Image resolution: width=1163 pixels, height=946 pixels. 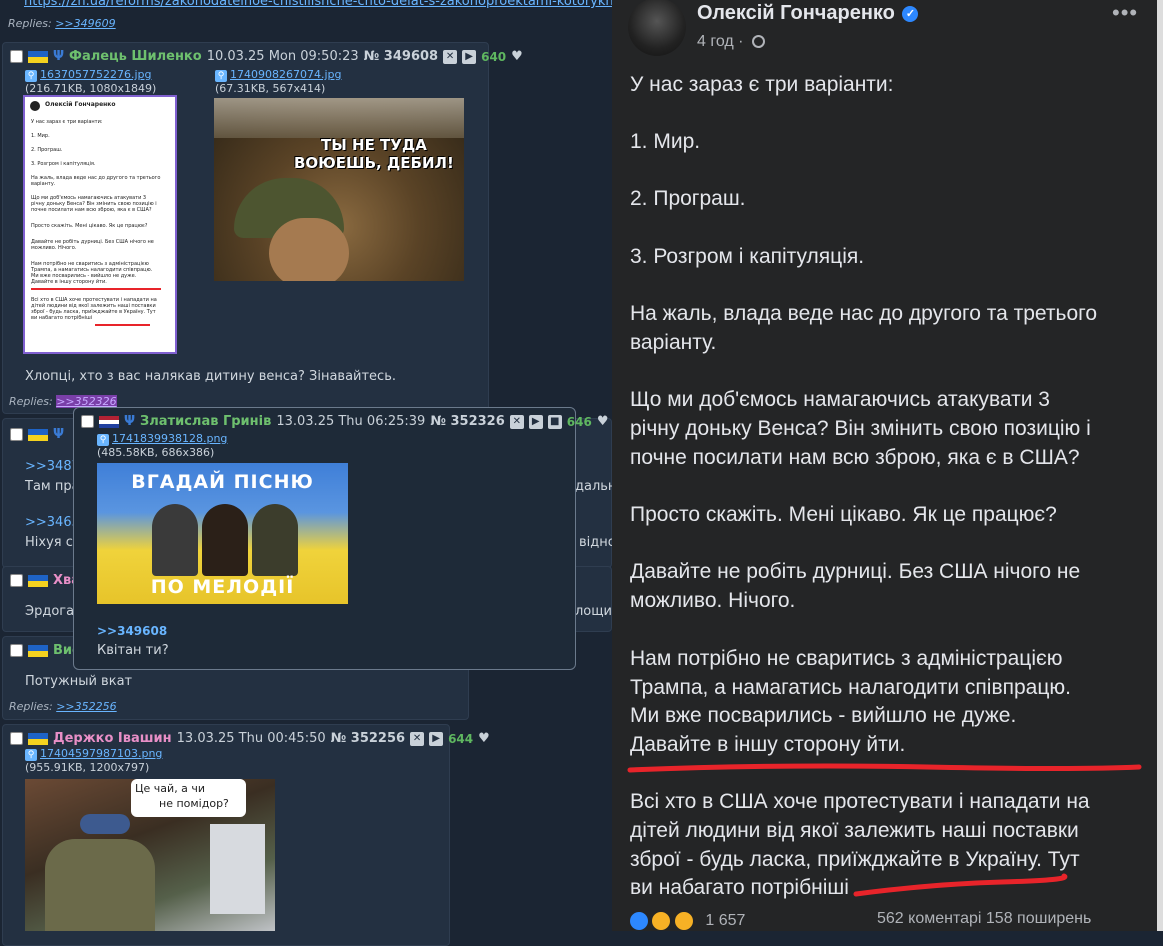 What do you see at coordinates (467, 421) in the screenshot?
I see `post-number: № 352326` at bounding box center [467, 421].